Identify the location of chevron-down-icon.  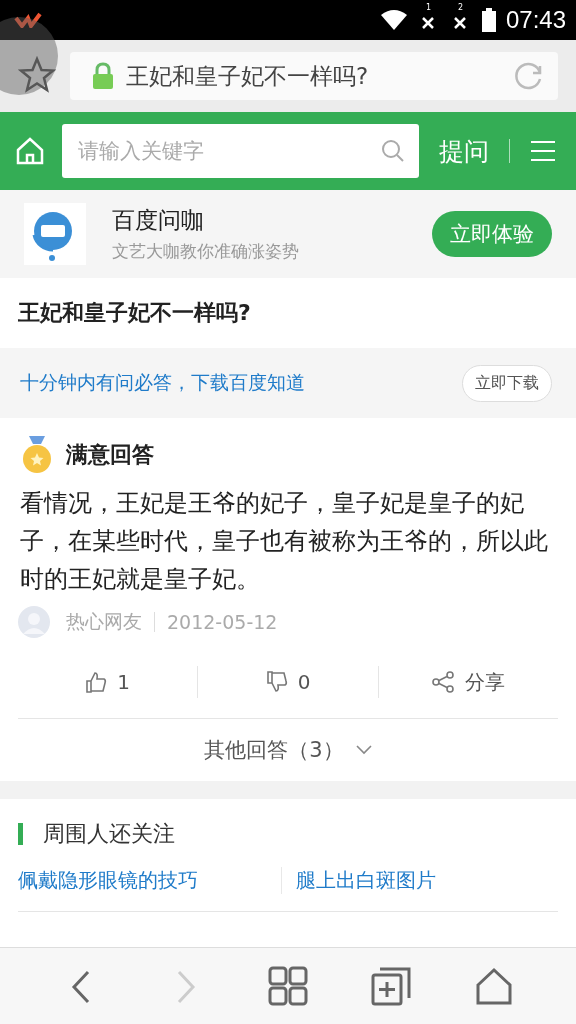
(363, 750).